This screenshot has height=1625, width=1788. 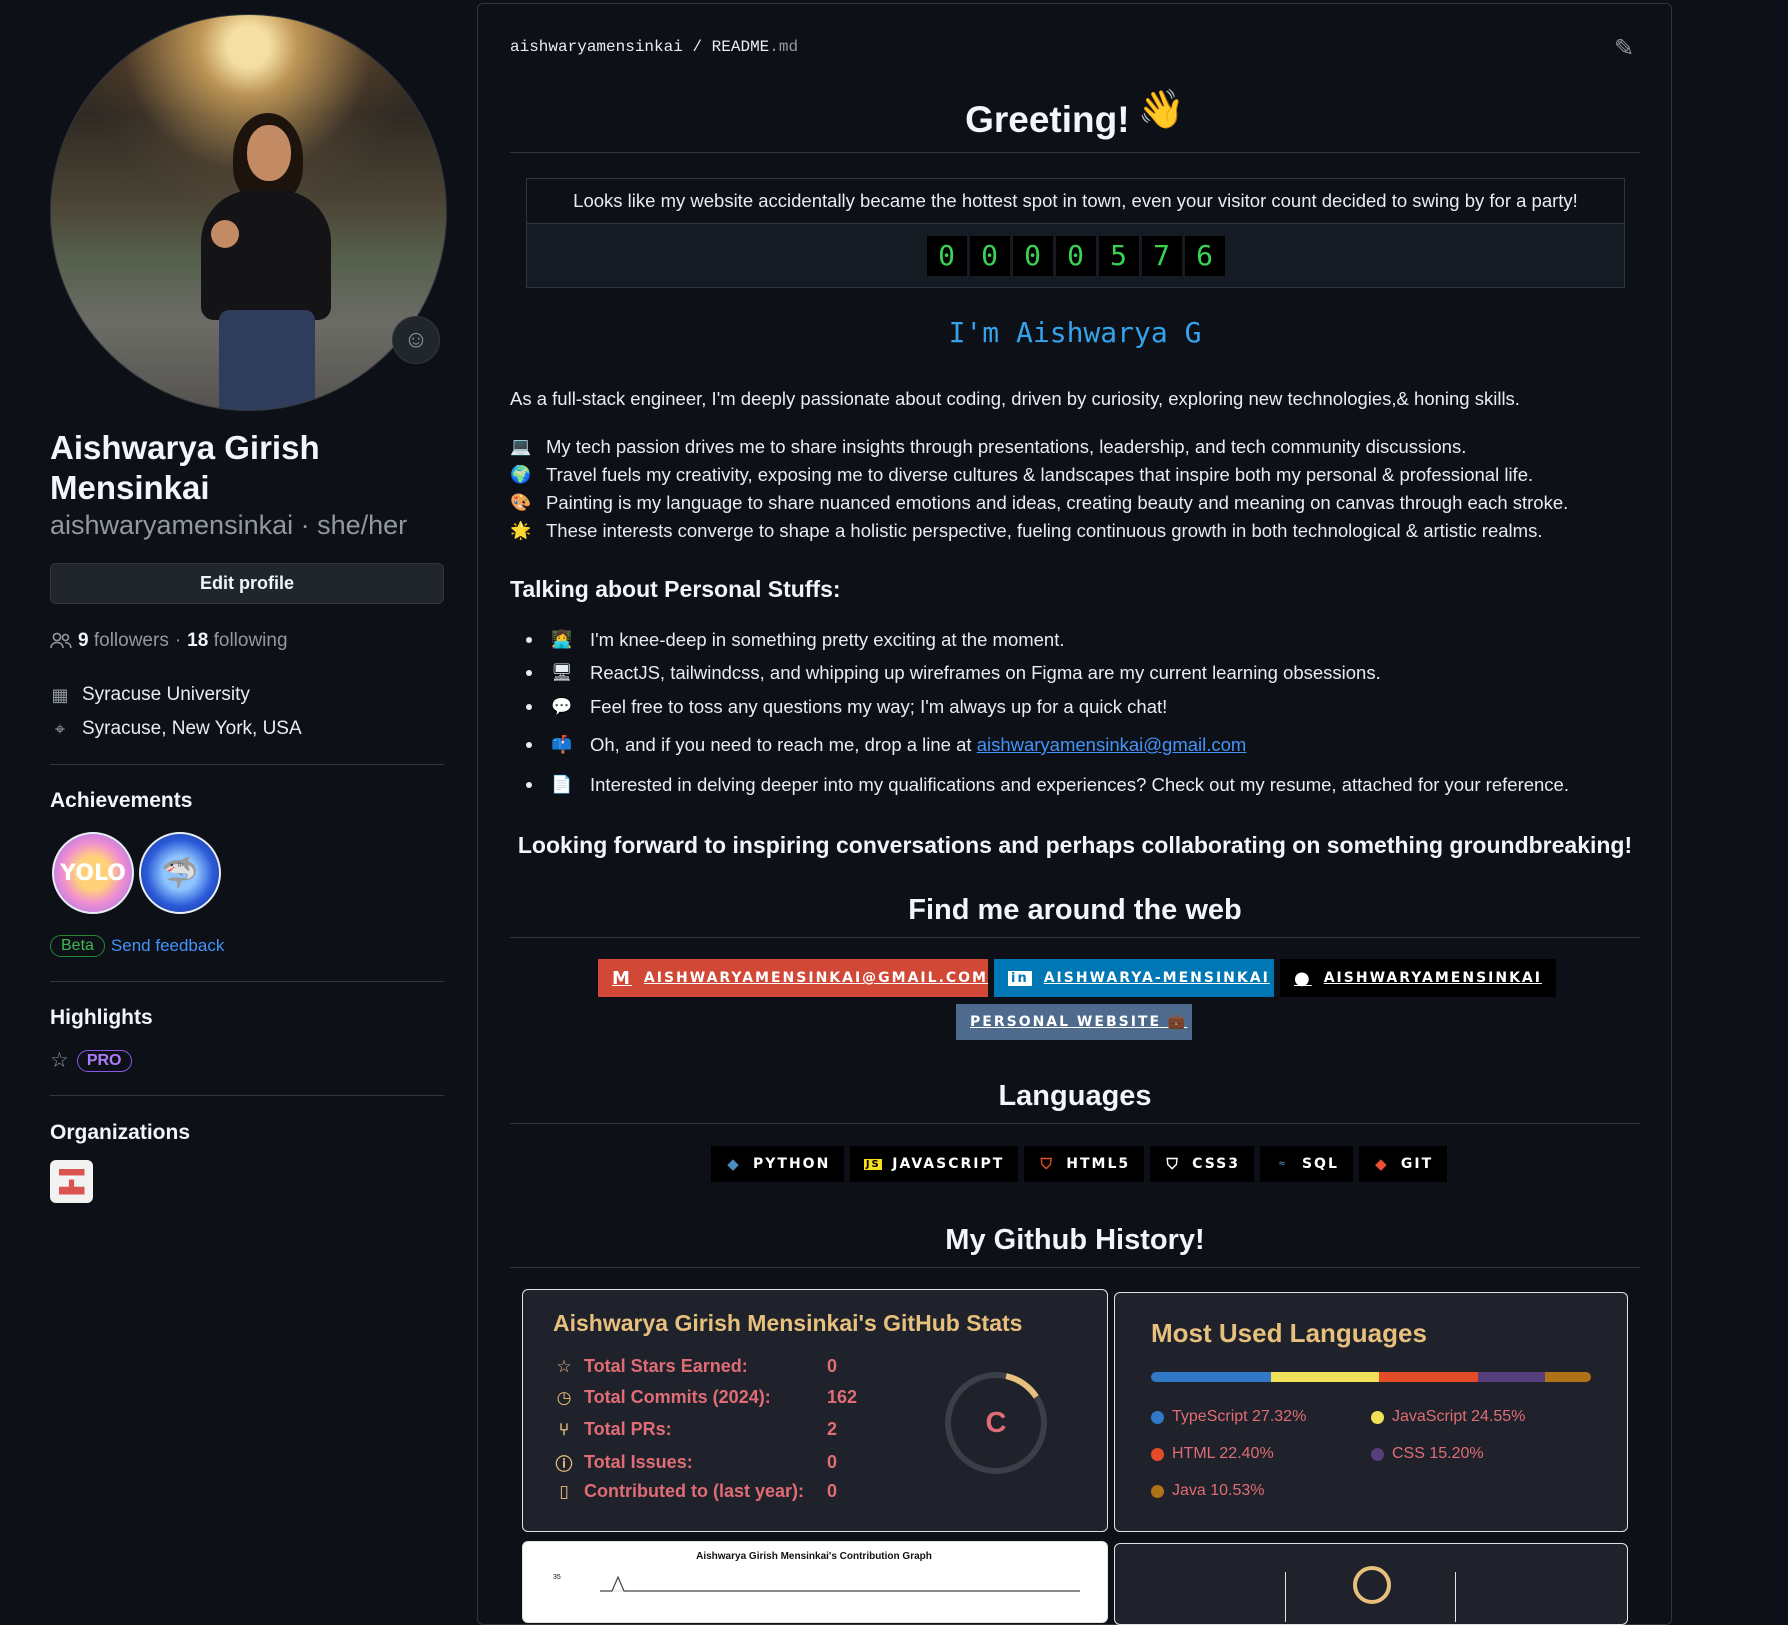 I want to click on profile-avatar, so click(x=248, y=212).